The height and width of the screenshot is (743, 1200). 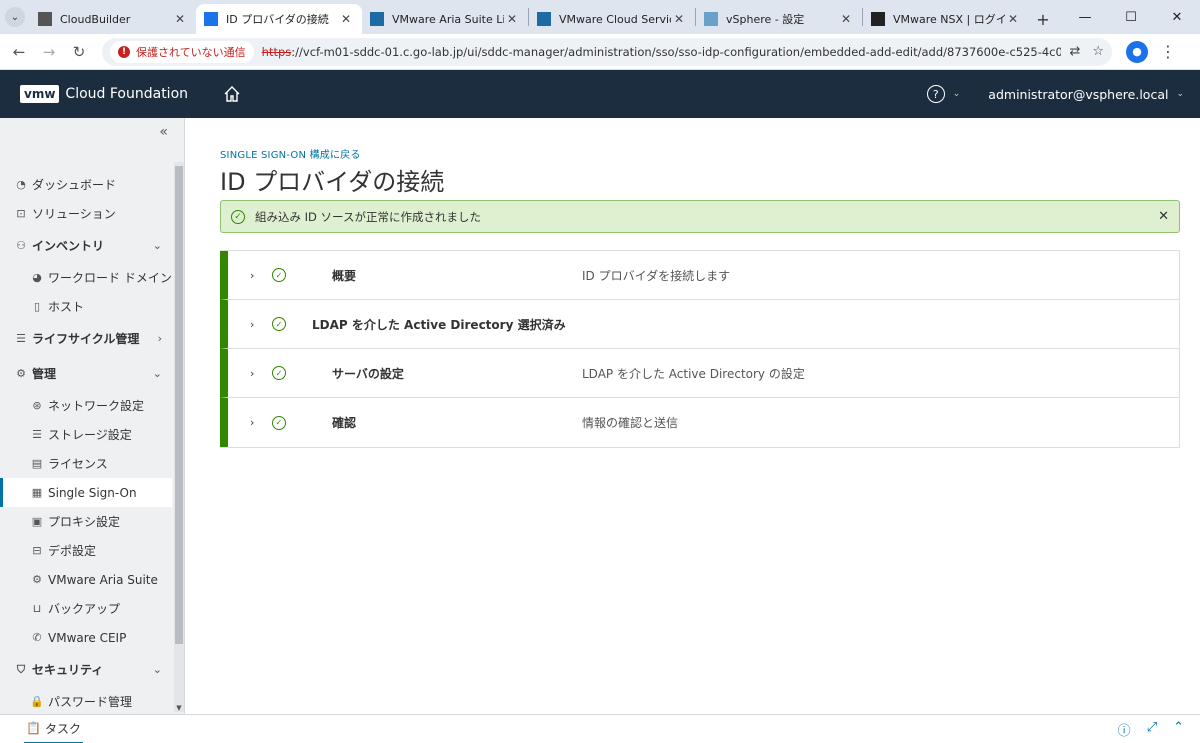 What do you see at coordinates (37, 405) in the screenshot?
I see `network-icon: ⊛` at bounding box center [37, 405].